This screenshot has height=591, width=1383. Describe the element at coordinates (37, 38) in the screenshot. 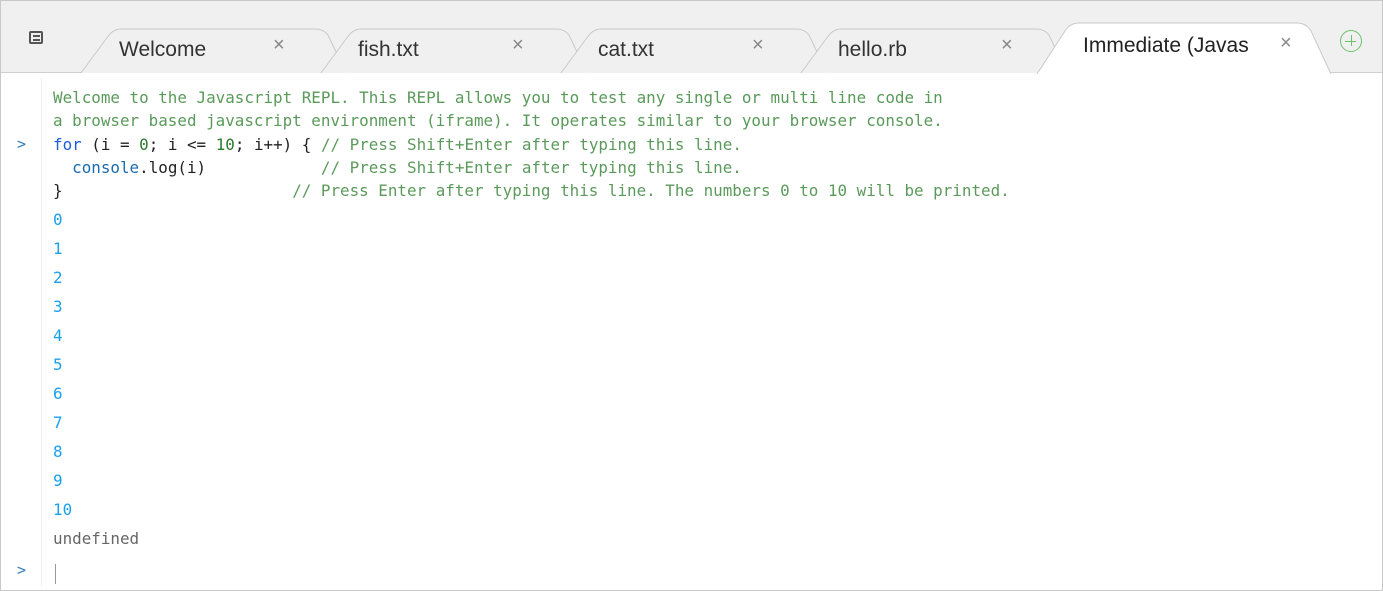

I see `menu-icon` at that location.